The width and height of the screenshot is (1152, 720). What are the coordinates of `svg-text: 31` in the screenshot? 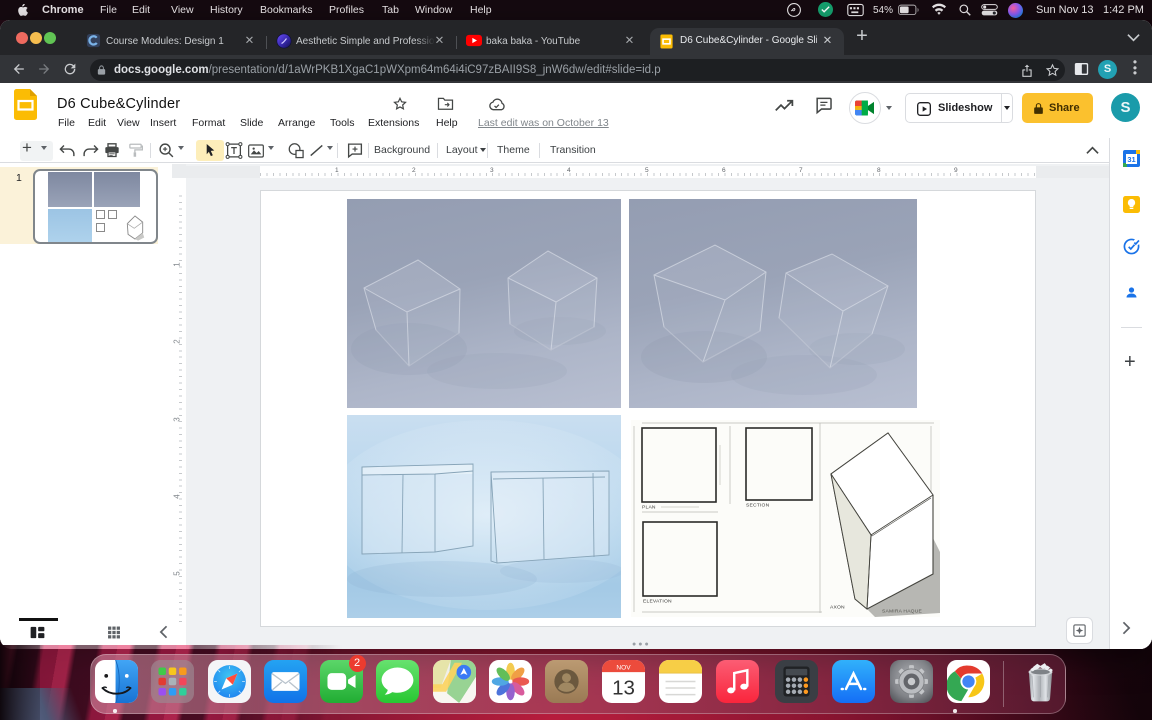 It's located at (1131, 159).